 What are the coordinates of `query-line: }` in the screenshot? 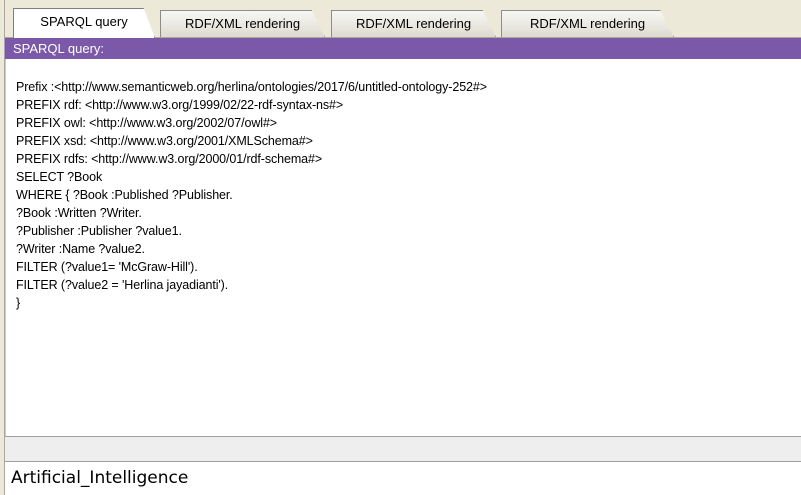 It's located at (18, 303).